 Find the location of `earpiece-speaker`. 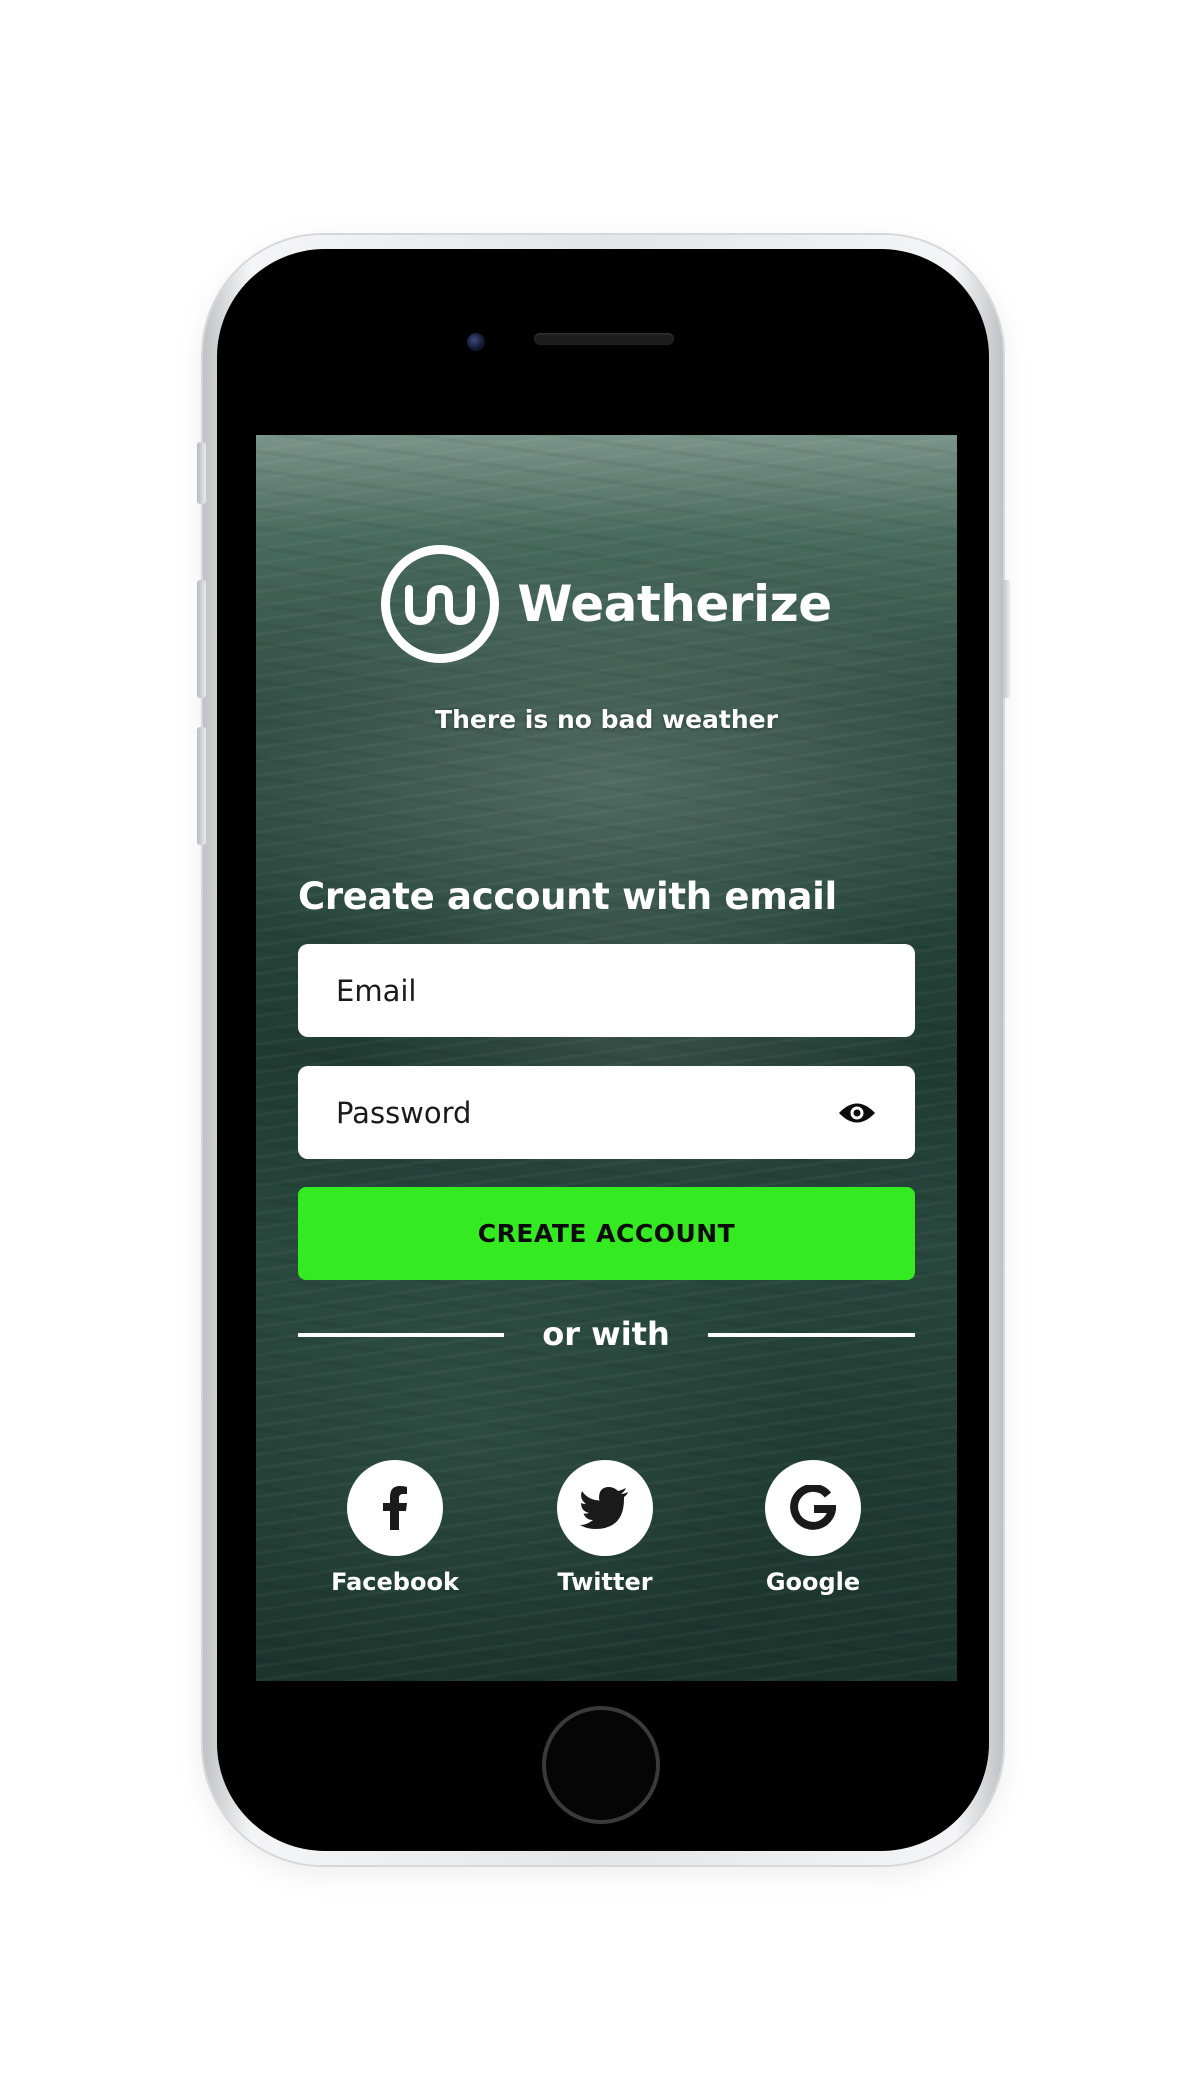

earpiece-speaker is located at coordinates (604, 339).